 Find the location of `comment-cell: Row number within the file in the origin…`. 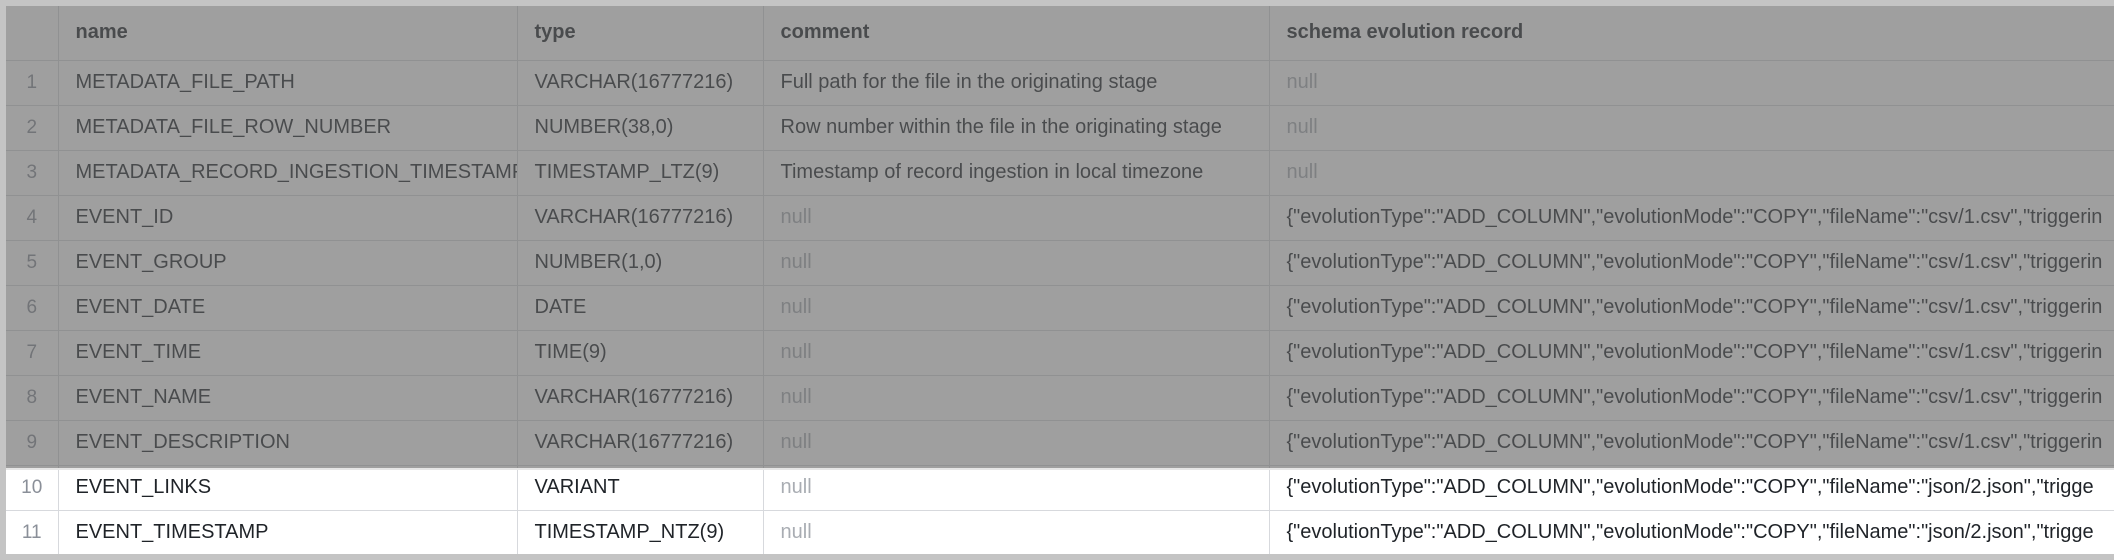

comment-cell: Row number within the file in the origin… is located at coordinates (1016, 128).